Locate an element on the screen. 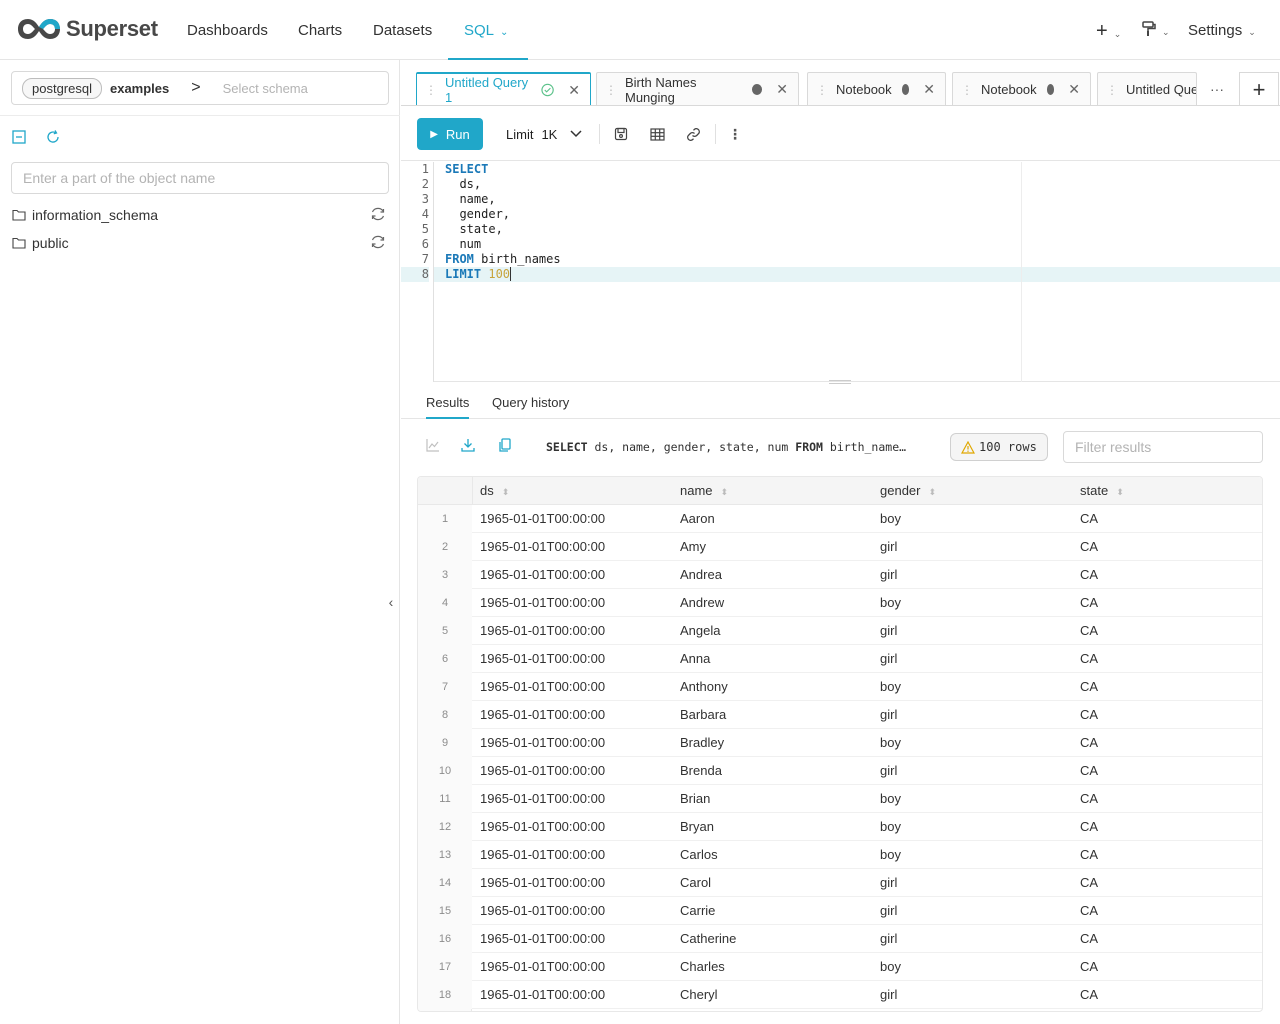 The image size is (1280, 1024). table-row: 2 1965-01-01T00:00:00 Amy girl CA is located at coordinates (840, 547).